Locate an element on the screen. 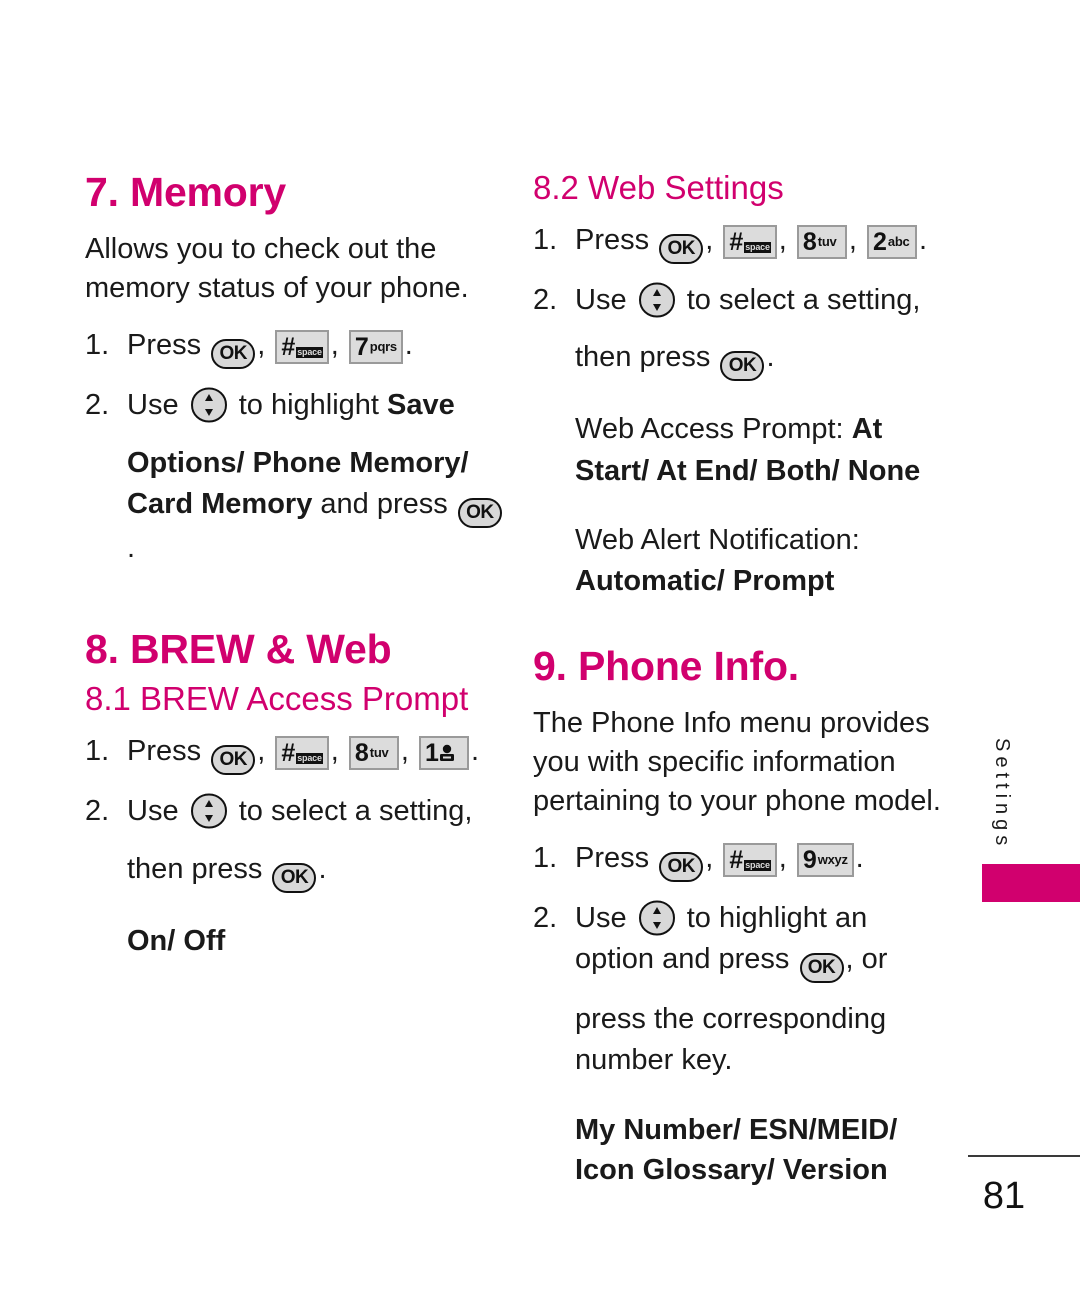 The width and height of the screenshot is (1080, 1295). web-settings-step-2-number: 2. is located at coordinates (545, 300).